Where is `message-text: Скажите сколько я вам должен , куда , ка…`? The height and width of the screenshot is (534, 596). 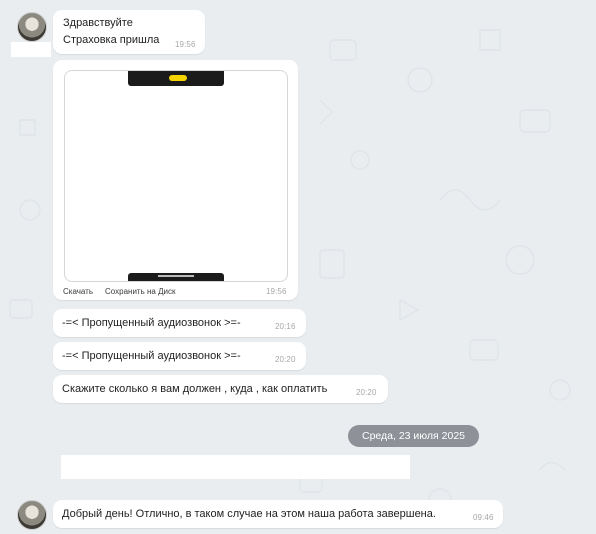
message-text: Скажите сколько я вам должен , куда , ка… is located at coordinates (195, 389).